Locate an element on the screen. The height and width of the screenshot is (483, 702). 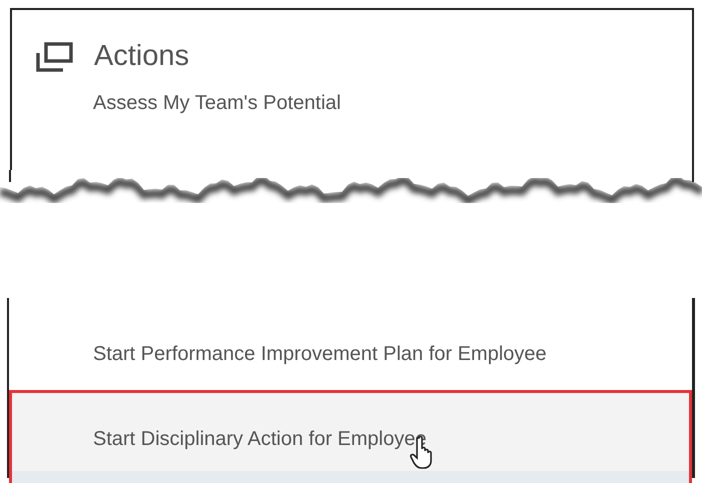
action-item: Assess My Team's Potential is located at coordinates (352, 103).